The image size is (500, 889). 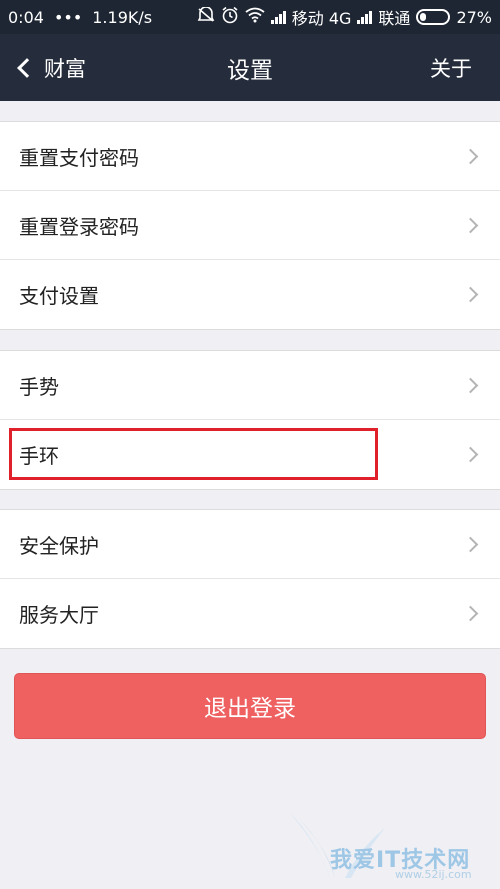 What do you see at coordinates (39, 456) in the screenshot?
I see `list-item-label: 手环` at bounding box center [39, 456].